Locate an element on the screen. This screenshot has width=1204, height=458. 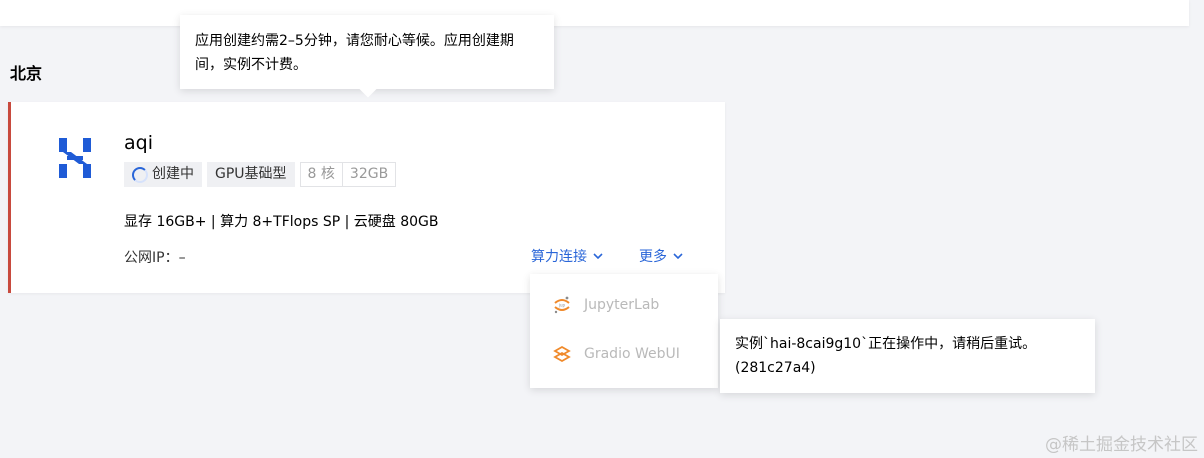
creation-tooltip: 应用创建约需2–5分钟，请您耐心等候。应用创建期间，实例不计费。 is located at coordinates (367, 56).